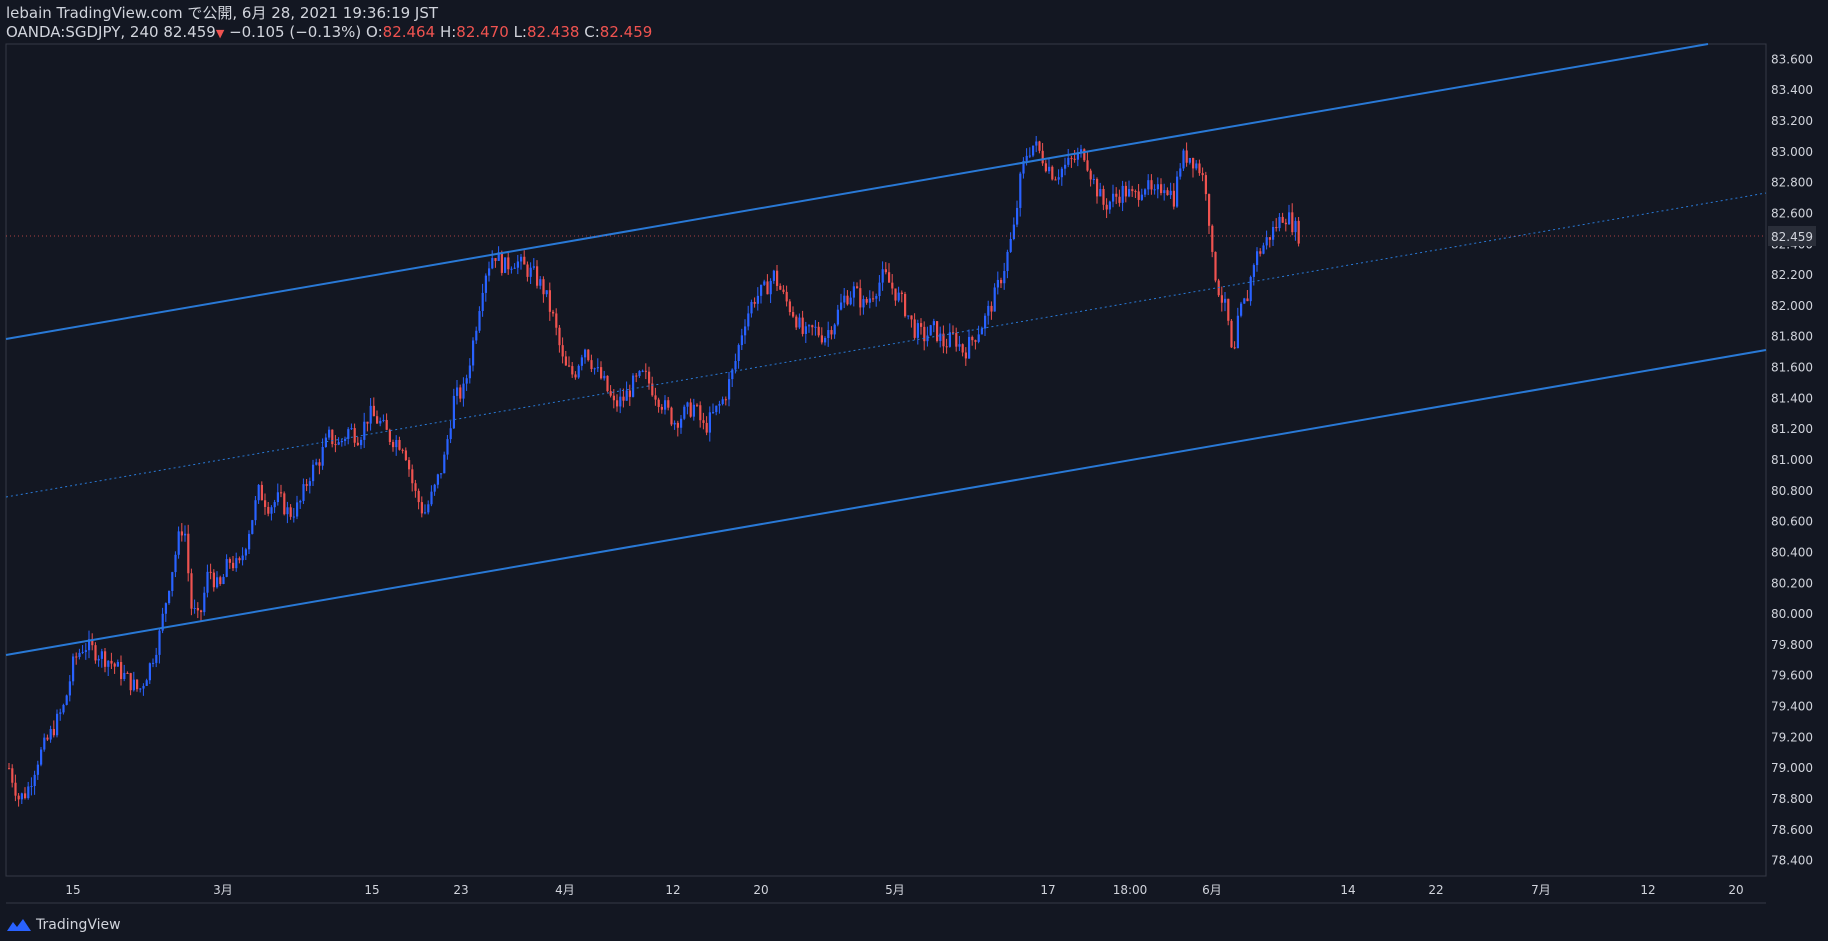 The height and width of the screenshot is (941, 1828). What do you see at coordinates (1792, 522) in the screenshot?
I see `price-tick-label: 80.600` at bounding box center [1792, 522].